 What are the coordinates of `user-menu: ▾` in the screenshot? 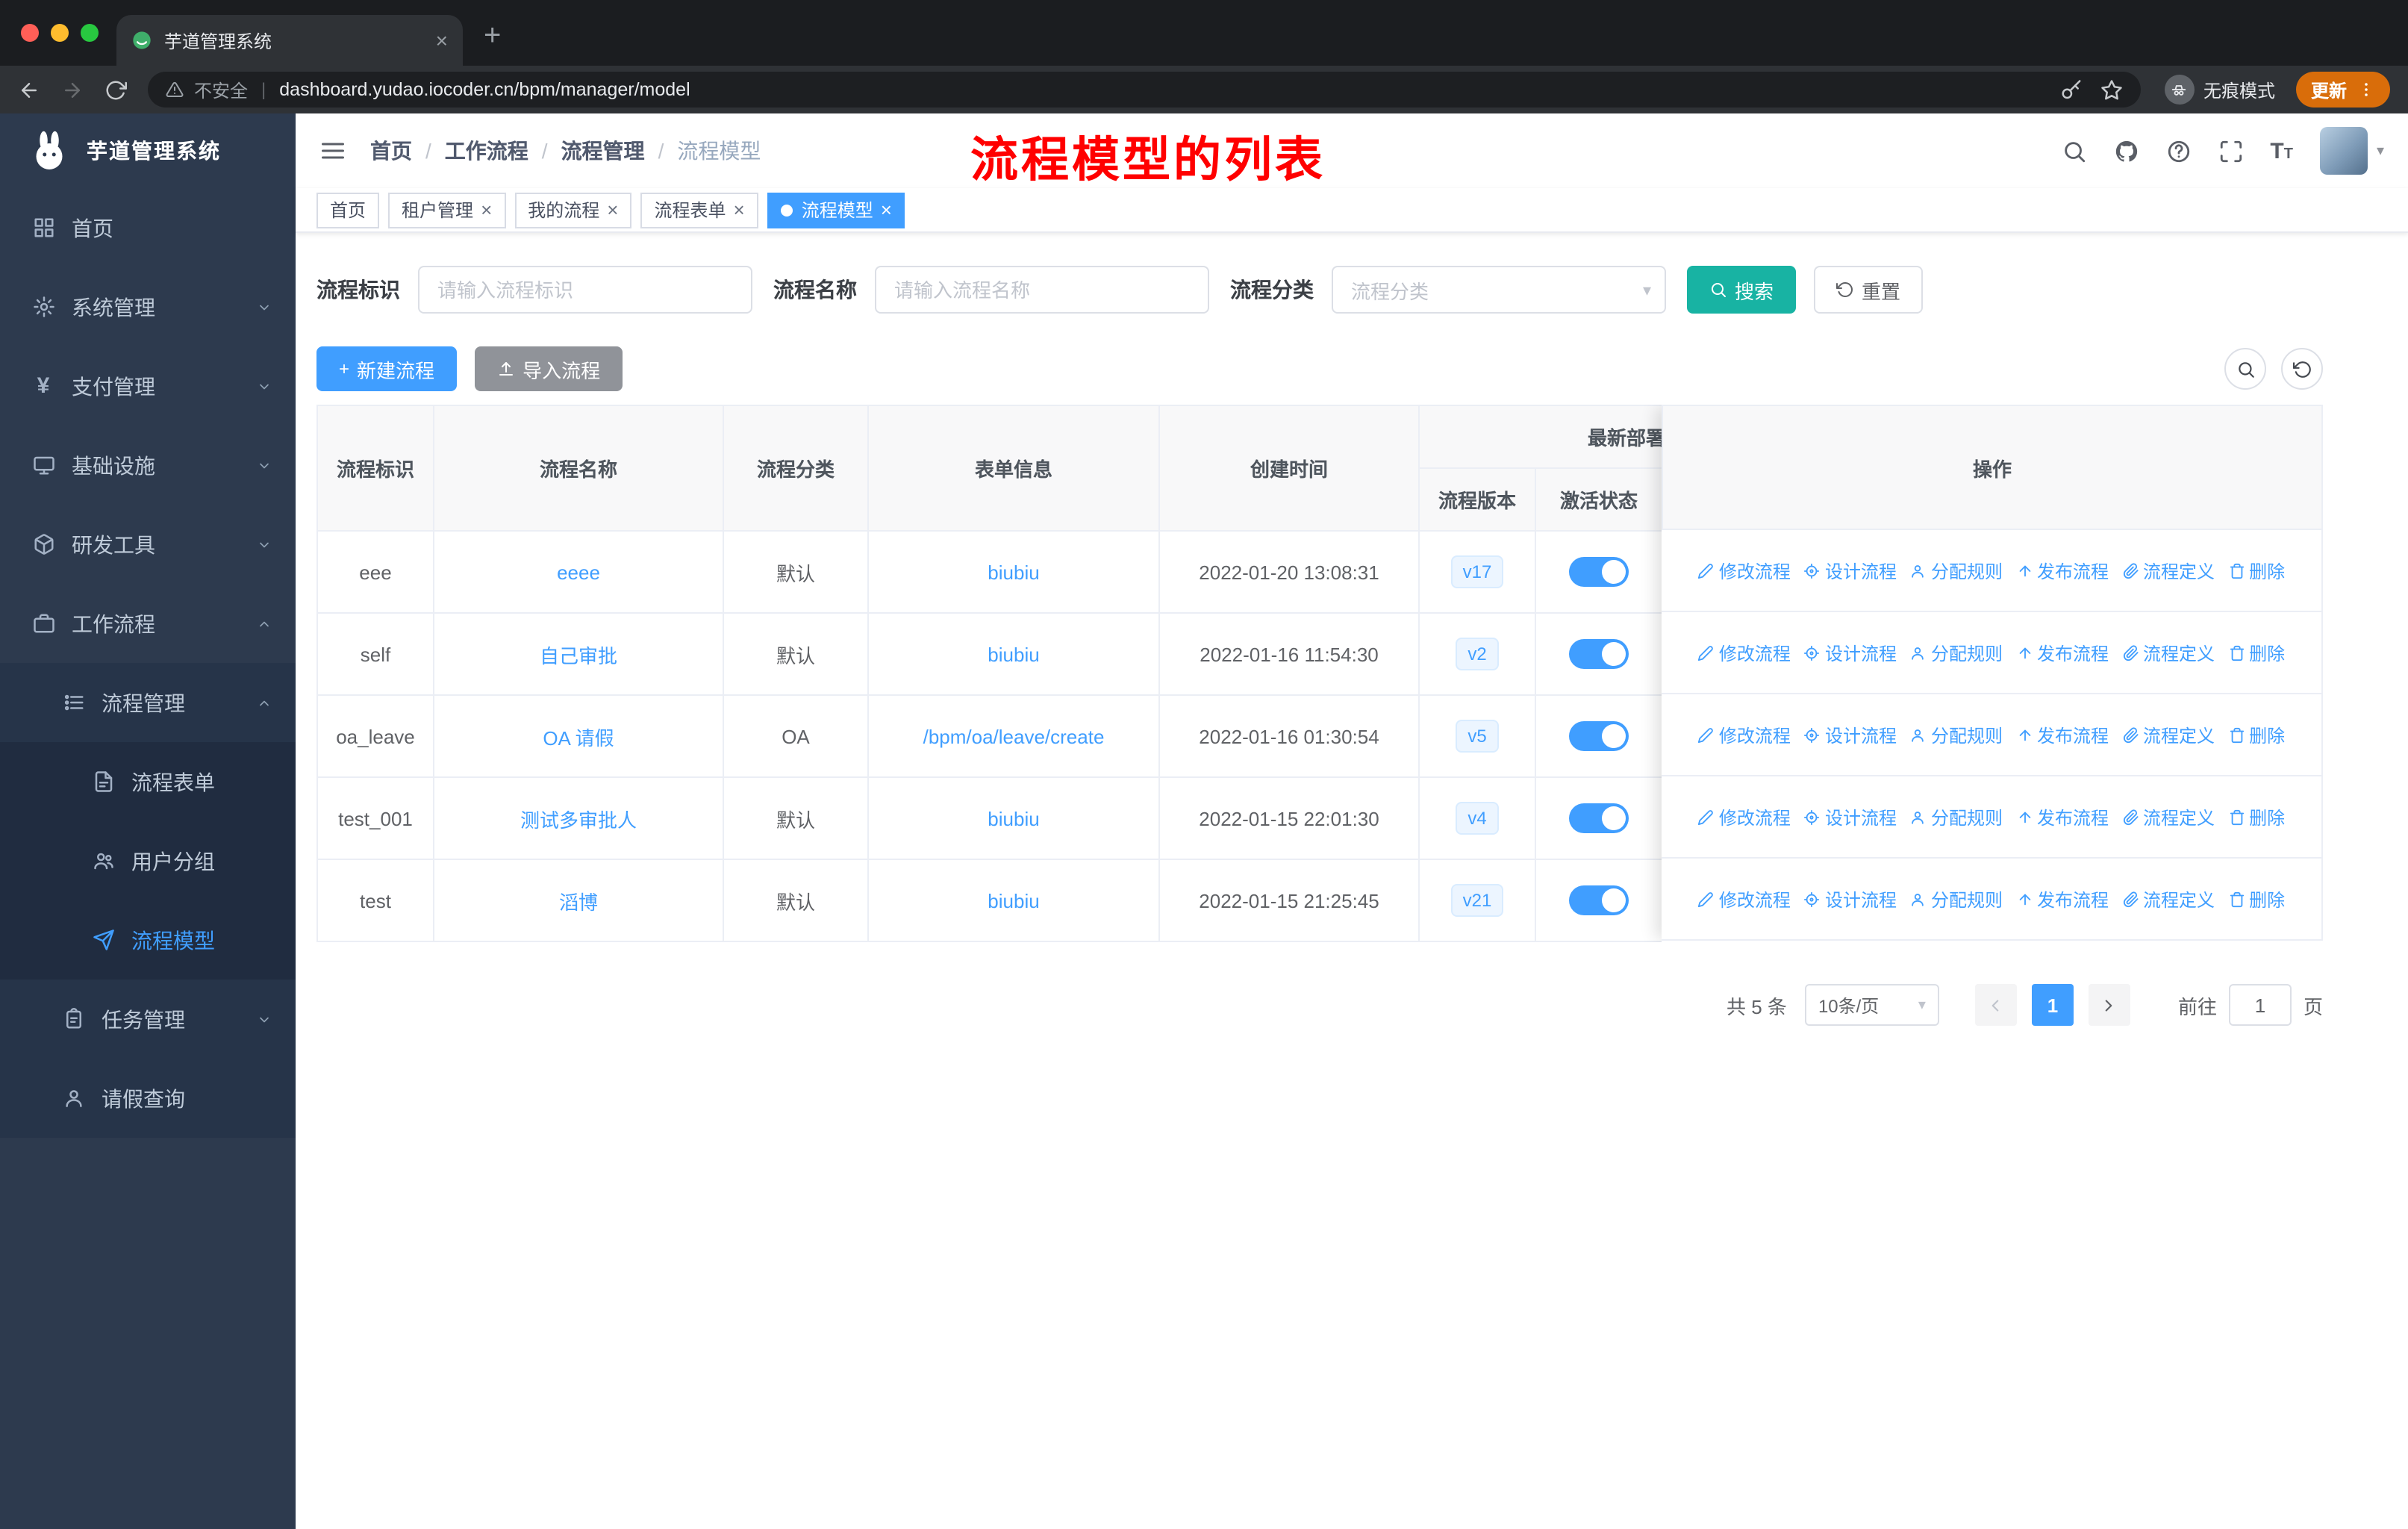 It's located at (2351, 151).